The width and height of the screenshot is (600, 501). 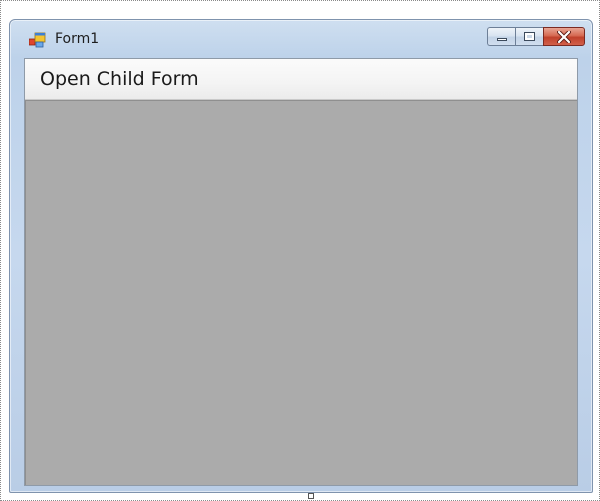 What do you see at coordinates (501, 36) in the screenshot?
I see `minimize-button` at bounding box center [501, 36].